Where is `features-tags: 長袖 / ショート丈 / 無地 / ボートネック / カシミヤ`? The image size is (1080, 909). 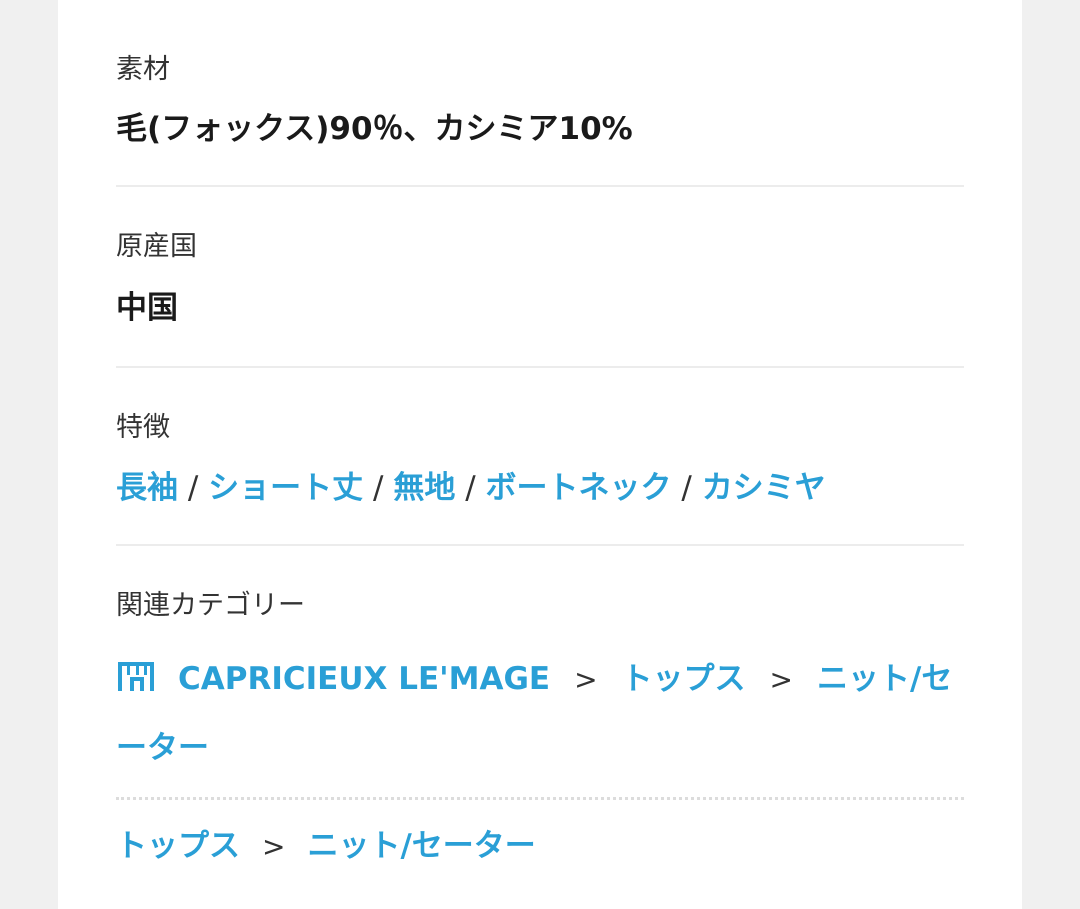 features-tags: 長袖 / ショート丈 / 無地 / ボートネック / カシミヤ is located at coordinates (540, 488).